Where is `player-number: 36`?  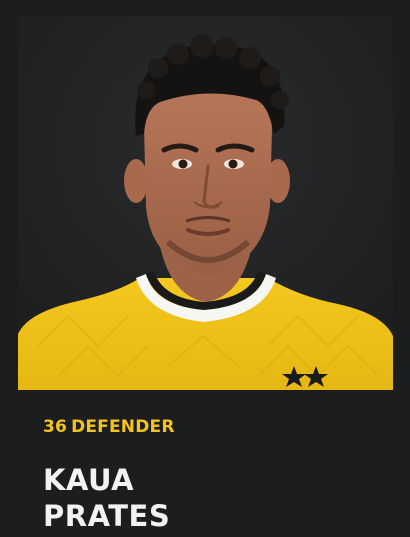
player-number: 36 is located at coordinates (55, 427).